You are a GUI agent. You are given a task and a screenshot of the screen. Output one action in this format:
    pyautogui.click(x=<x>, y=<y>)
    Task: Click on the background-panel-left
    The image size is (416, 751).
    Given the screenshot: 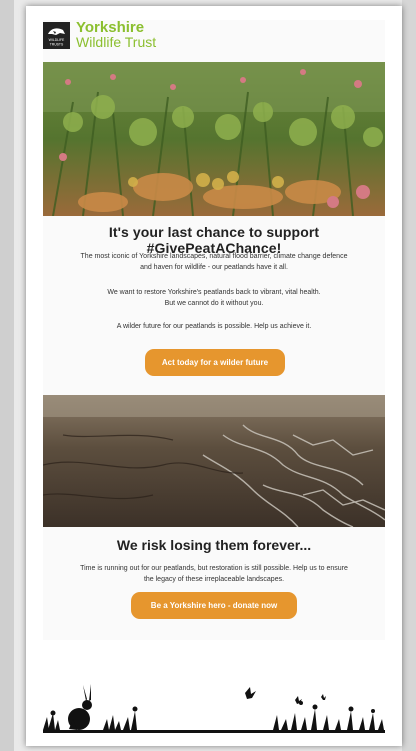 What is the action you would take?
    pyautogui.click(x=7, y=375)
    